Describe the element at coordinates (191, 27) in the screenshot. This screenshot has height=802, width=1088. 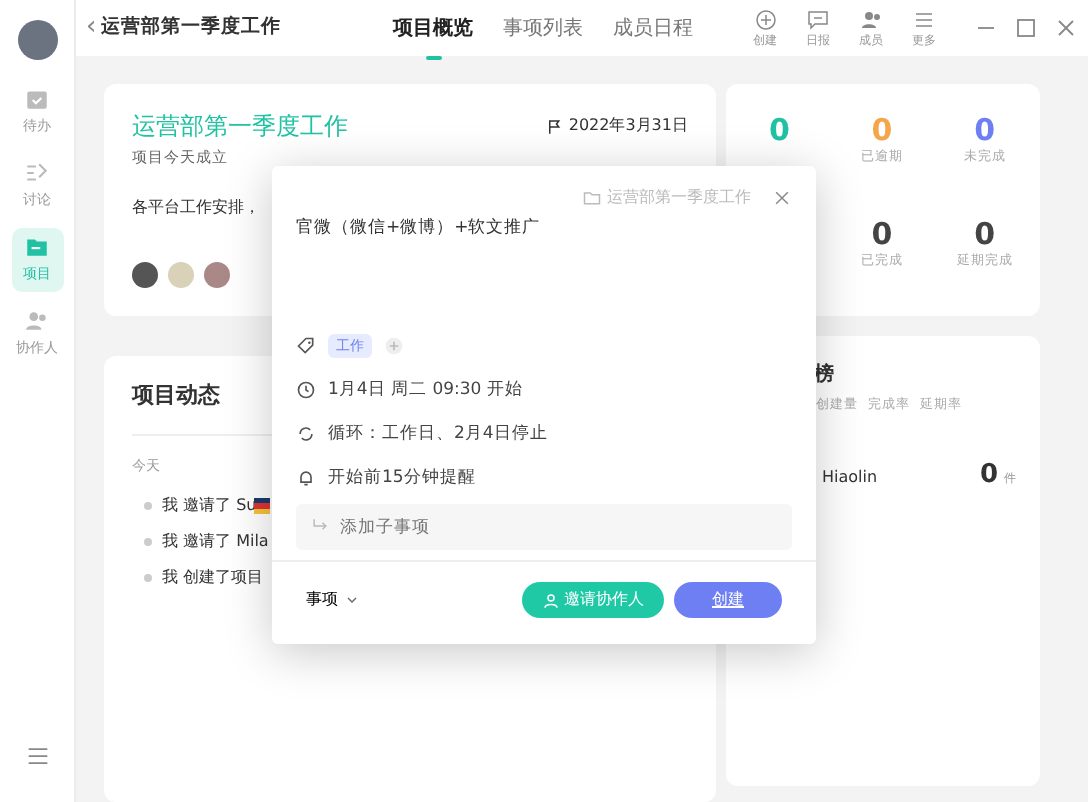
I see `page-title: 运营部第一季度工作` at that location.